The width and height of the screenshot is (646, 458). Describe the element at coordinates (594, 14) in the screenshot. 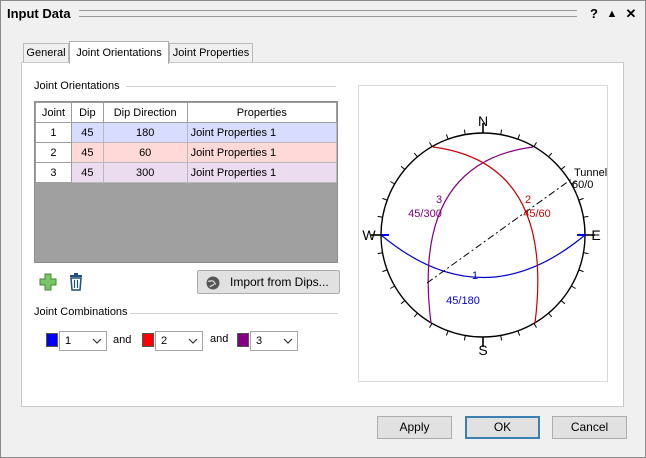

I see `help-button: ?` at that location.